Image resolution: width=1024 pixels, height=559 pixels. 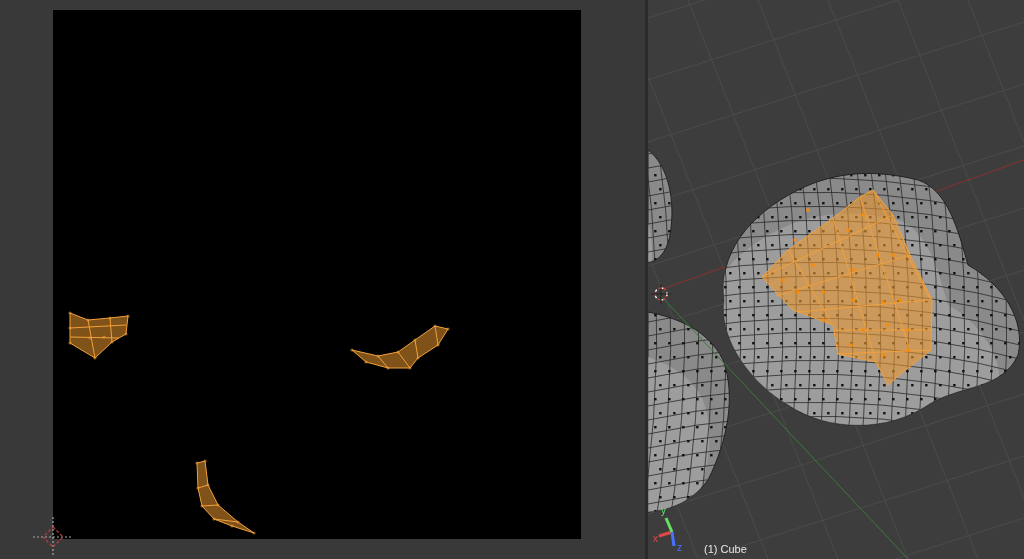 What do you see at coordinates (99, 335) in the screenshot?
I see `uv-island-drawing` at bounding box center [99, 335].